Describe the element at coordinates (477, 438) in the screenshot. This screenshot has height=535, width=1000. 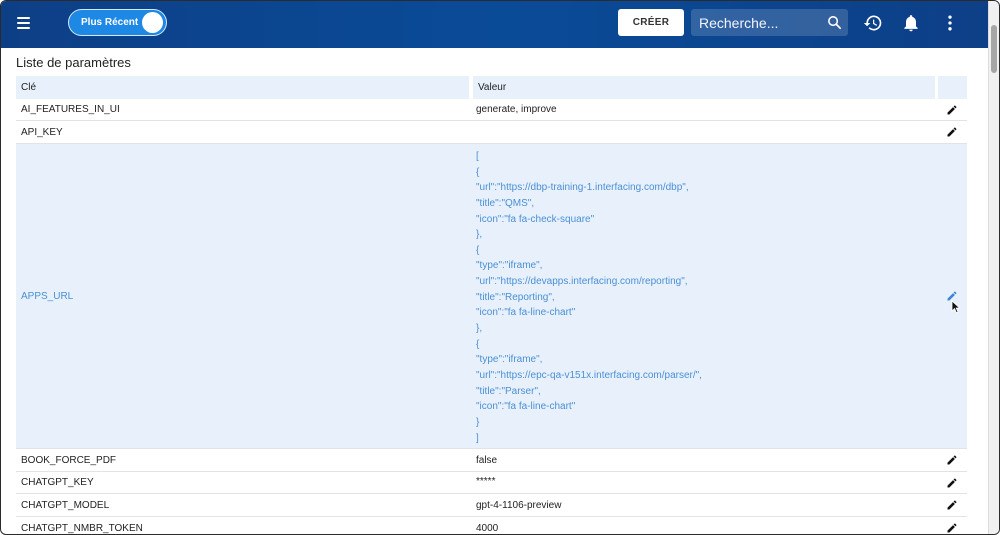
I see `json-line: ]` at that location.